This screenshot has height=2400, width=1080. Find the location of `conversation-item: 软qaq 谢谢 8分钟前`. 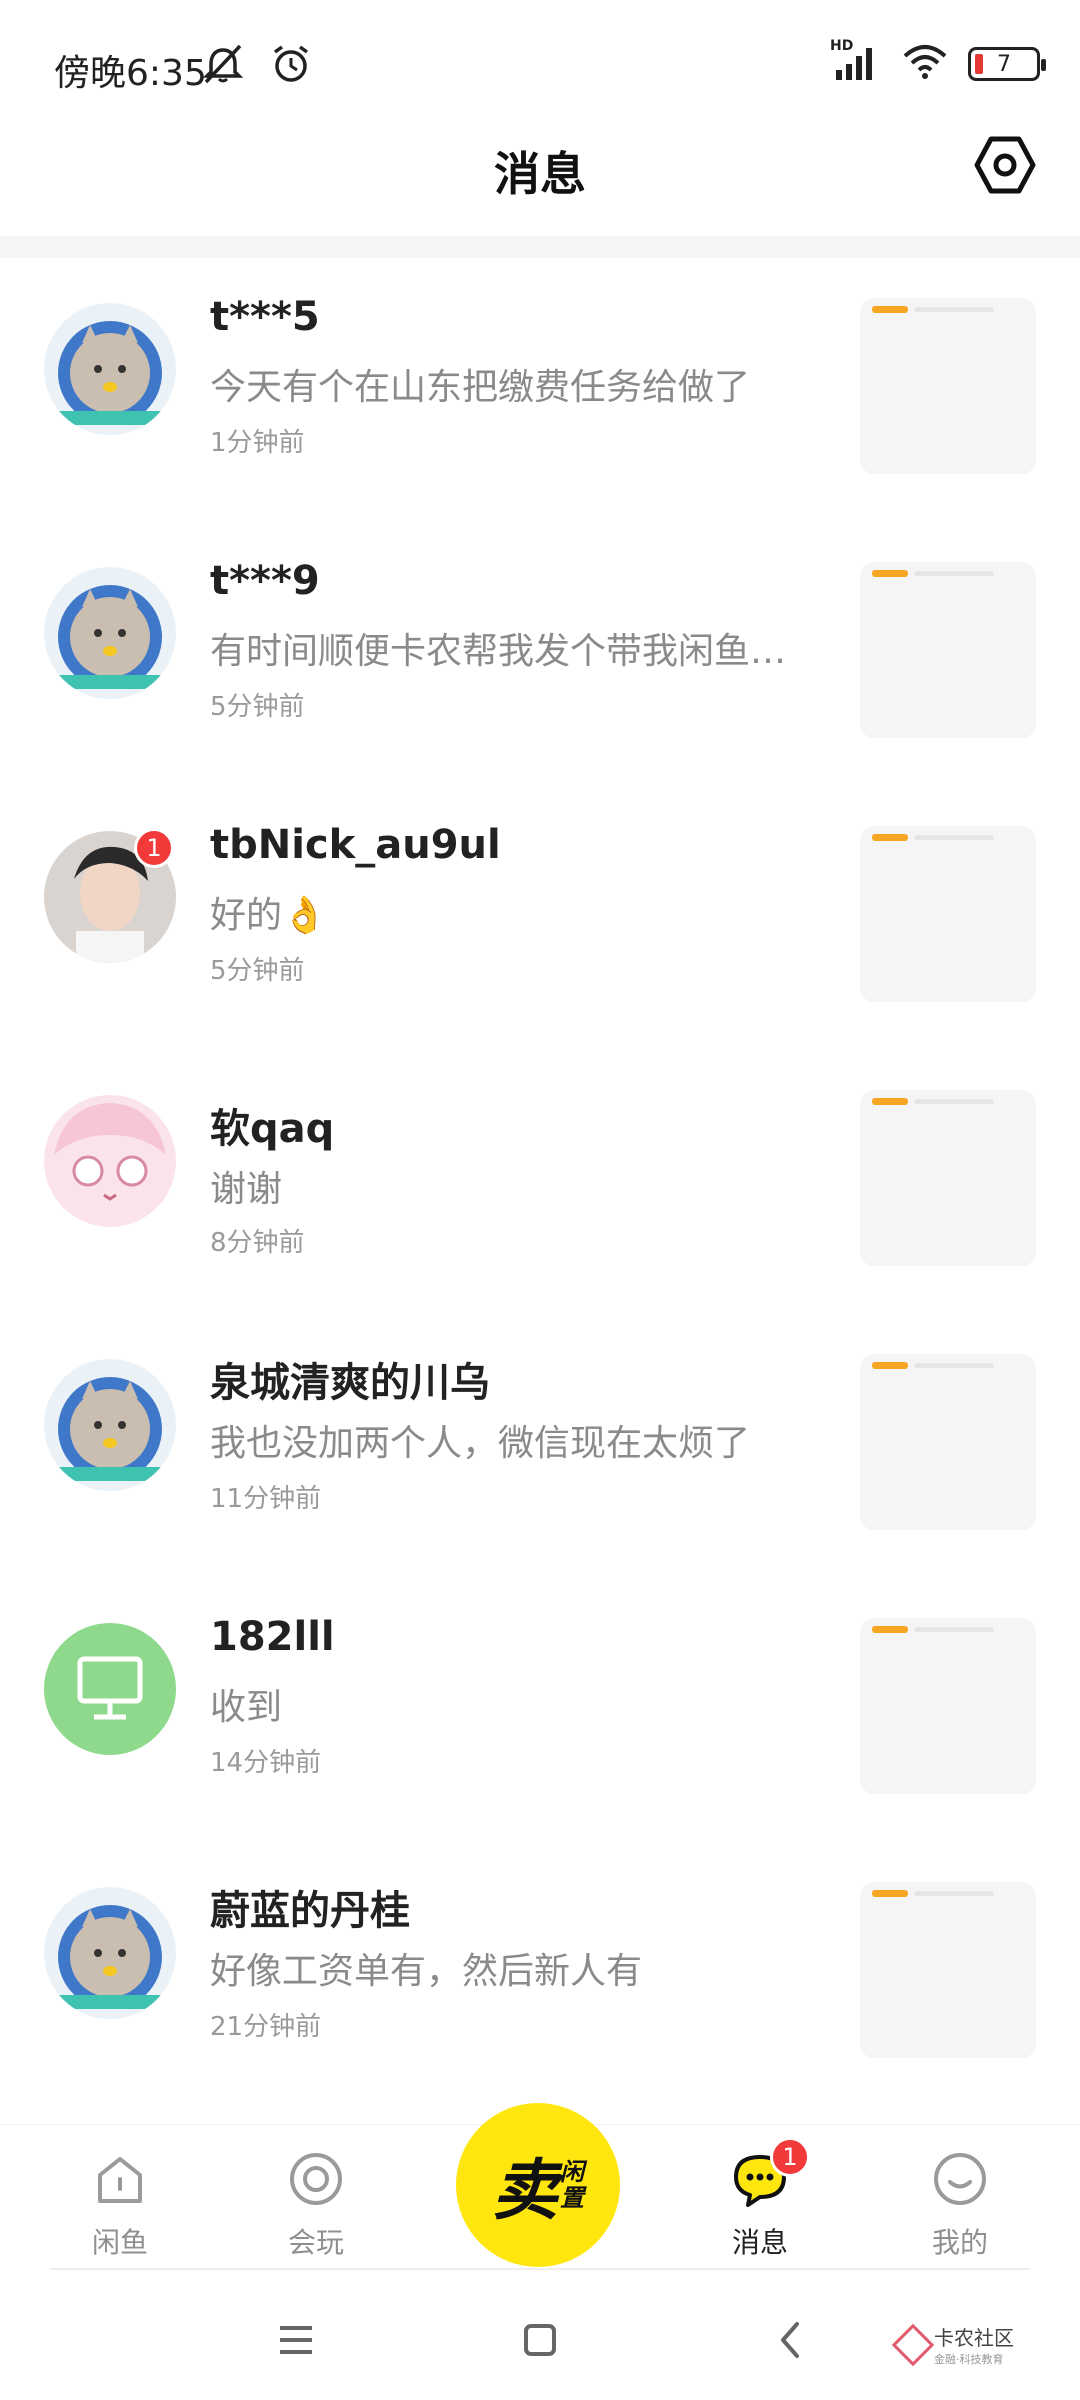

conversation-item: 软qaq 谢谢 8分钟前 is located at coordinates (540, 1182).